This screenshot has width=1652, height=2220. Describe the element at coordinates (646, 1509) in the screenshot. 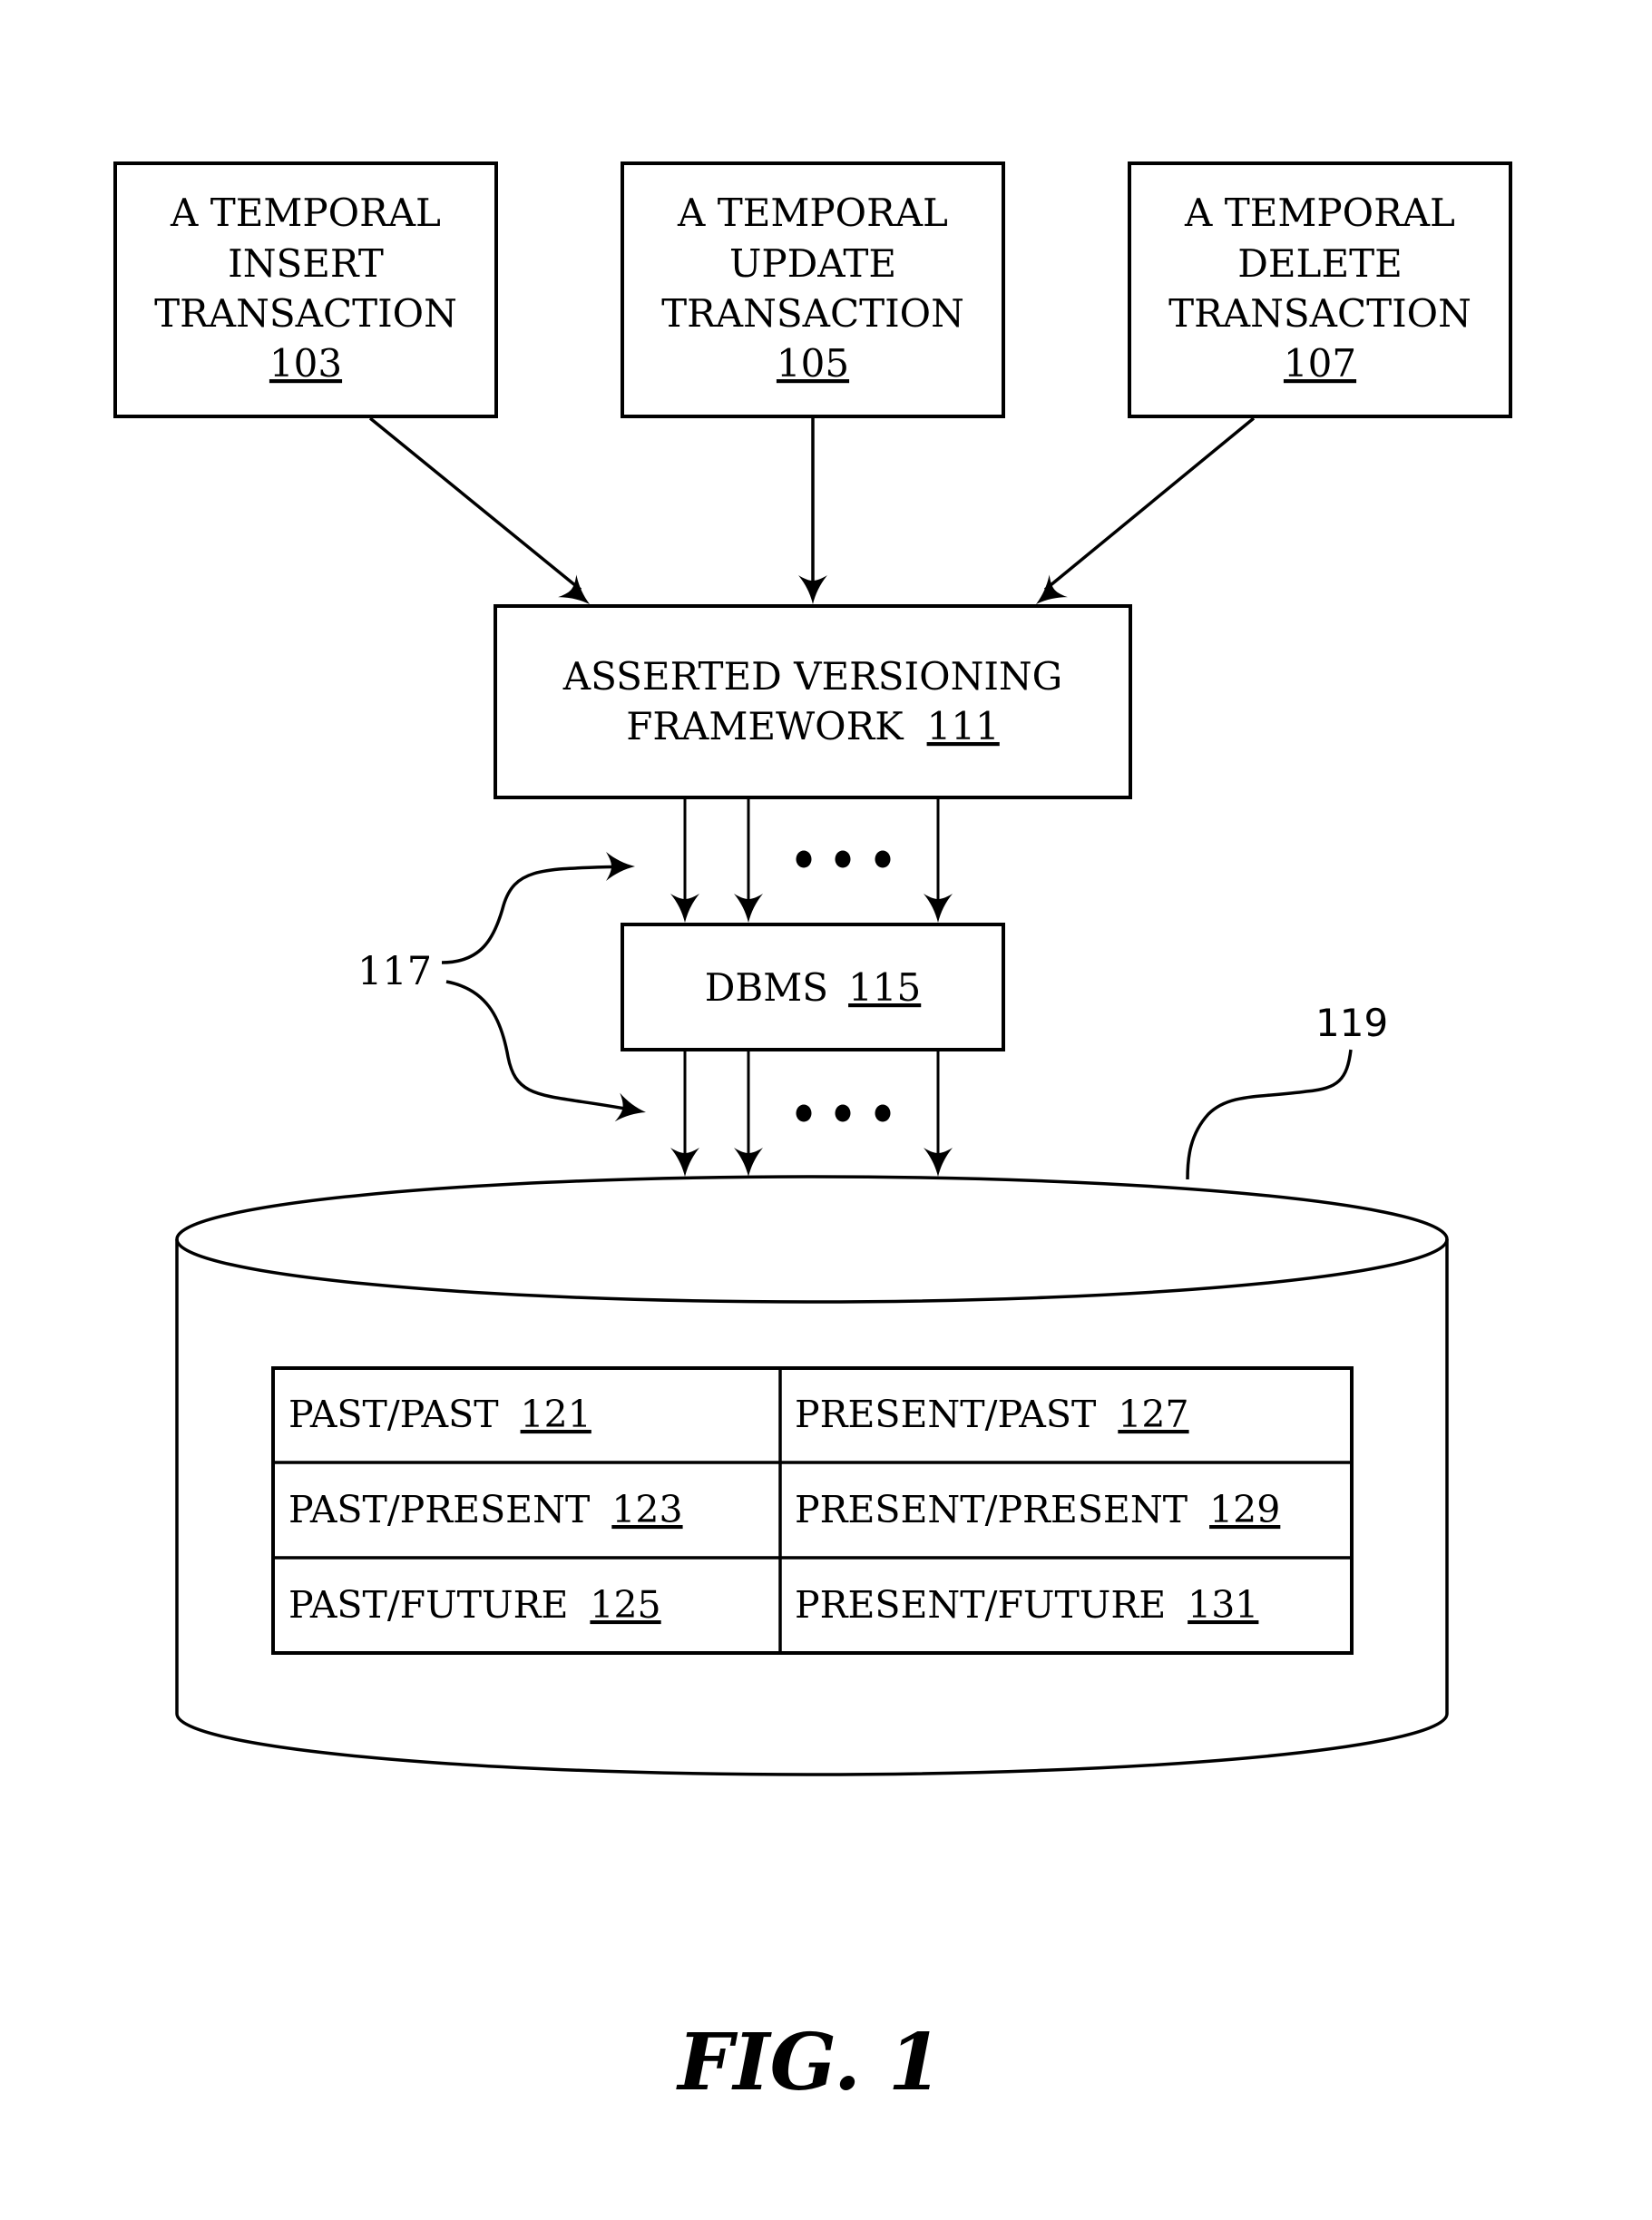

I see `cell-ref-number: 123` at that location.